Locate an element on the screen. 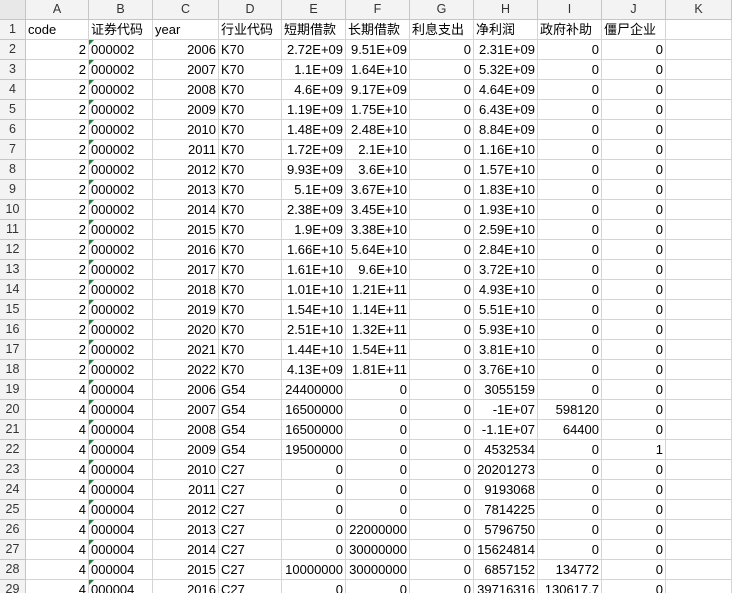  cell: 4.64E+09 is located at coordinates (506, 90).